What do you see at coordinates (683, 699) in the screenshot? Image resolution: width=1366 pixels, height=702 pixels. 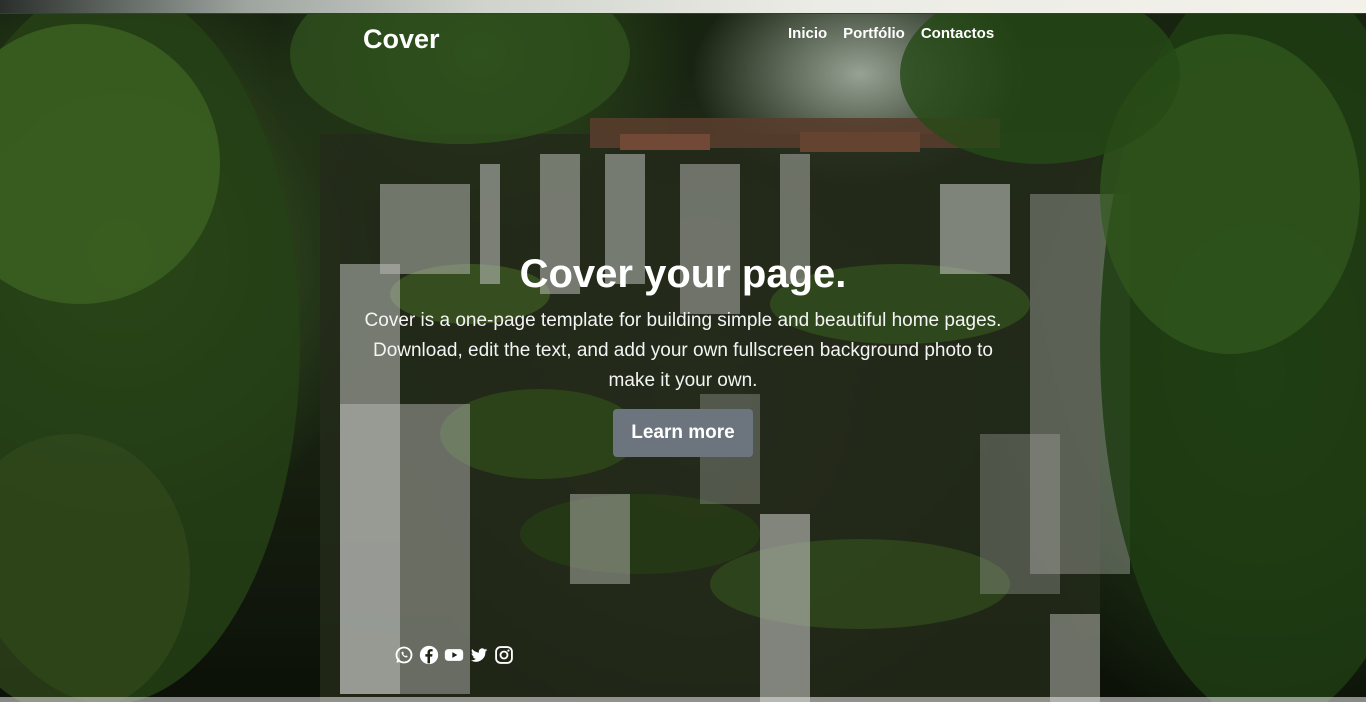 I see `bottom-edge` at bounding box center [683, 699].